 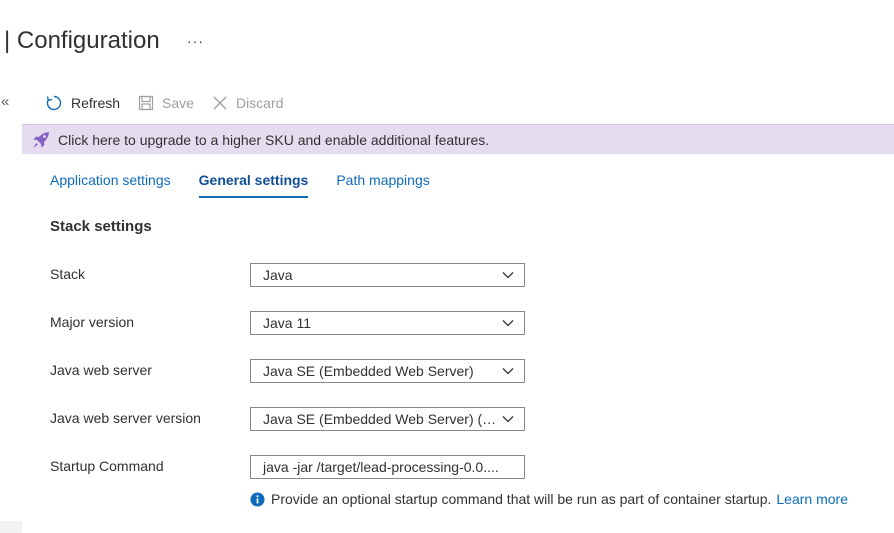 What do you see at coordinates (92, 322) in the screenshot?
I see `major-version-label: Major version` at bounding box center [92, 322].